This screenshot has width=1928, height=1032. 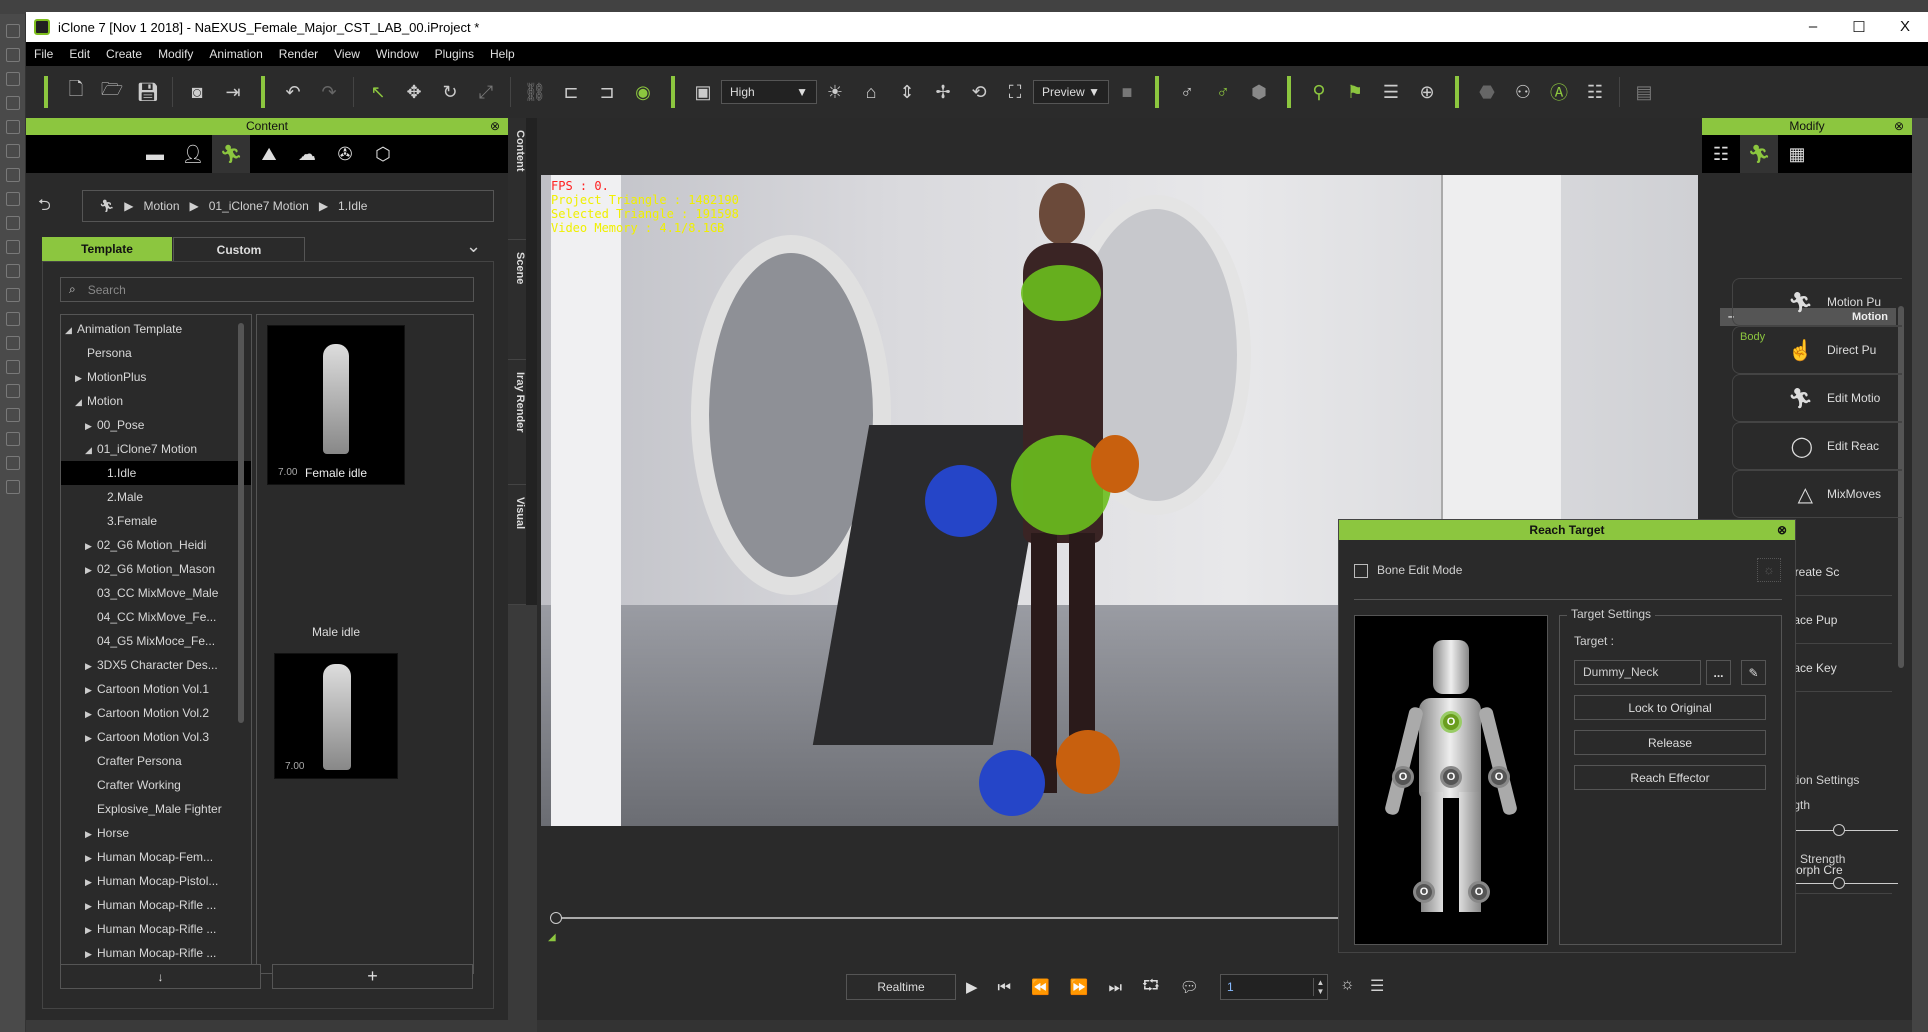 I want to click on tree-item: 2.Male, so click(x=156, y=497).